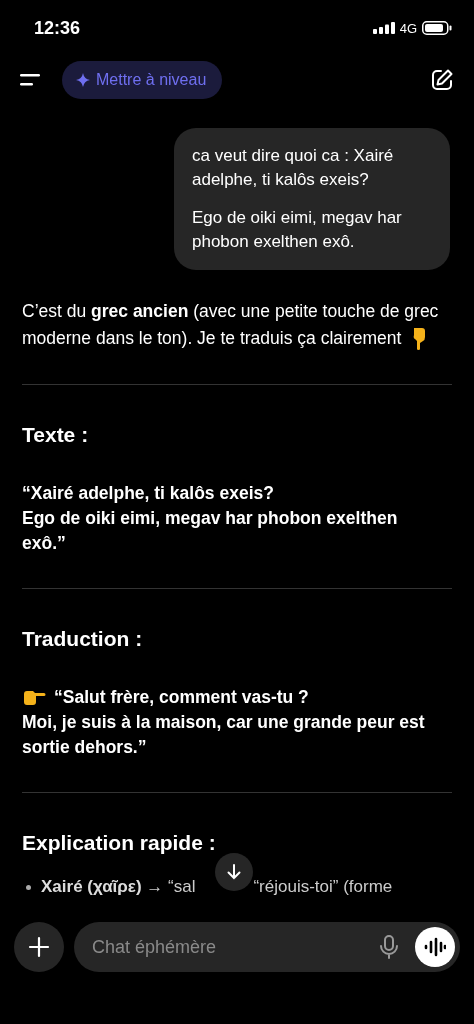  What do you see at coordinates (442, 80) in the screenshot?
I see `new-chat-icon` at bounding box center [442, 80].